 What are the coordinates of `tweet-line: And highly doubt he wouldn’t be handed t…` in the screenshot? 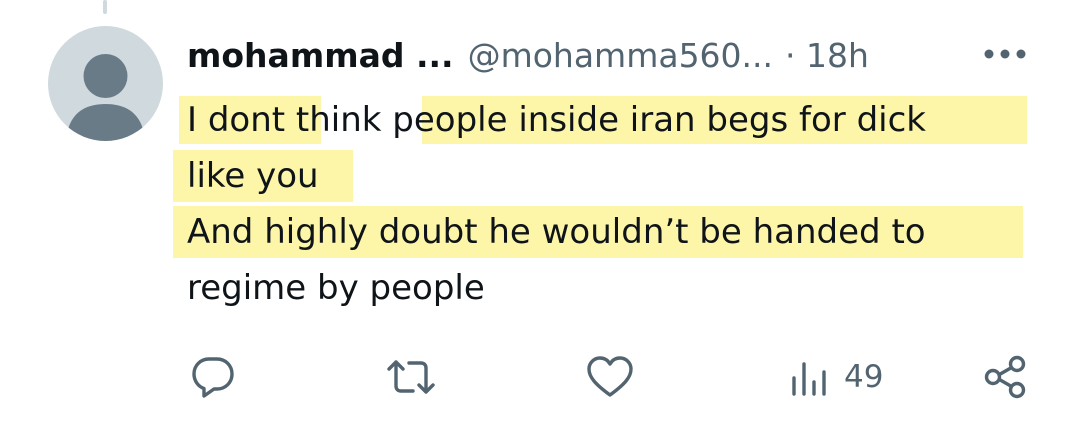 It's located at (610, 232).